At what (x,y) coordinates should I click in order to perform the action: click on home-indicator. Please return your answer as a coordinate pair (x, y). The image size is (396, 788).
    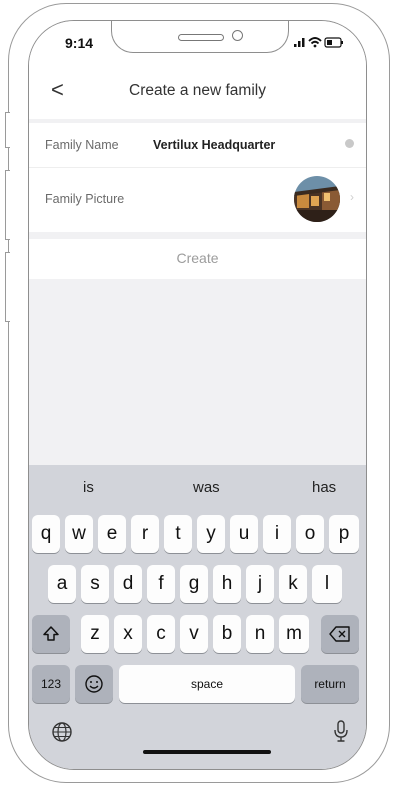
    Looking at the image, I should click on (207, 752).